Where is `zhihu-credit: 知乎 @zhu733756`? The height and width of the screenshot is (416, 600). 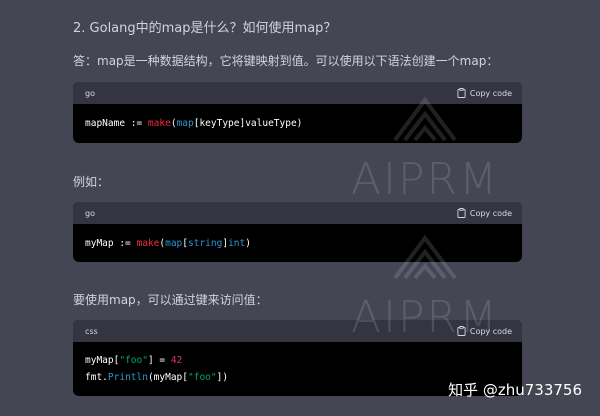 zhihu-credit: 知乎 @zhu733756 is located at coordinates (515, 390).